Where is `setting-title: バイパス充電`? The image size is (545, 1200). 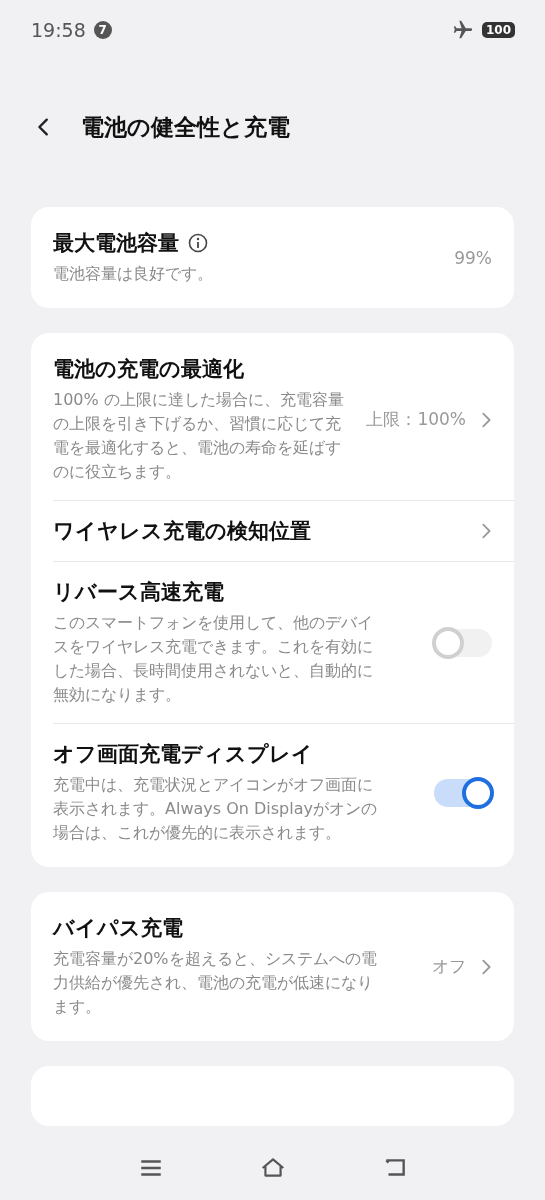
setting-title: バイパス充電 is located at coordinates (118, 928).